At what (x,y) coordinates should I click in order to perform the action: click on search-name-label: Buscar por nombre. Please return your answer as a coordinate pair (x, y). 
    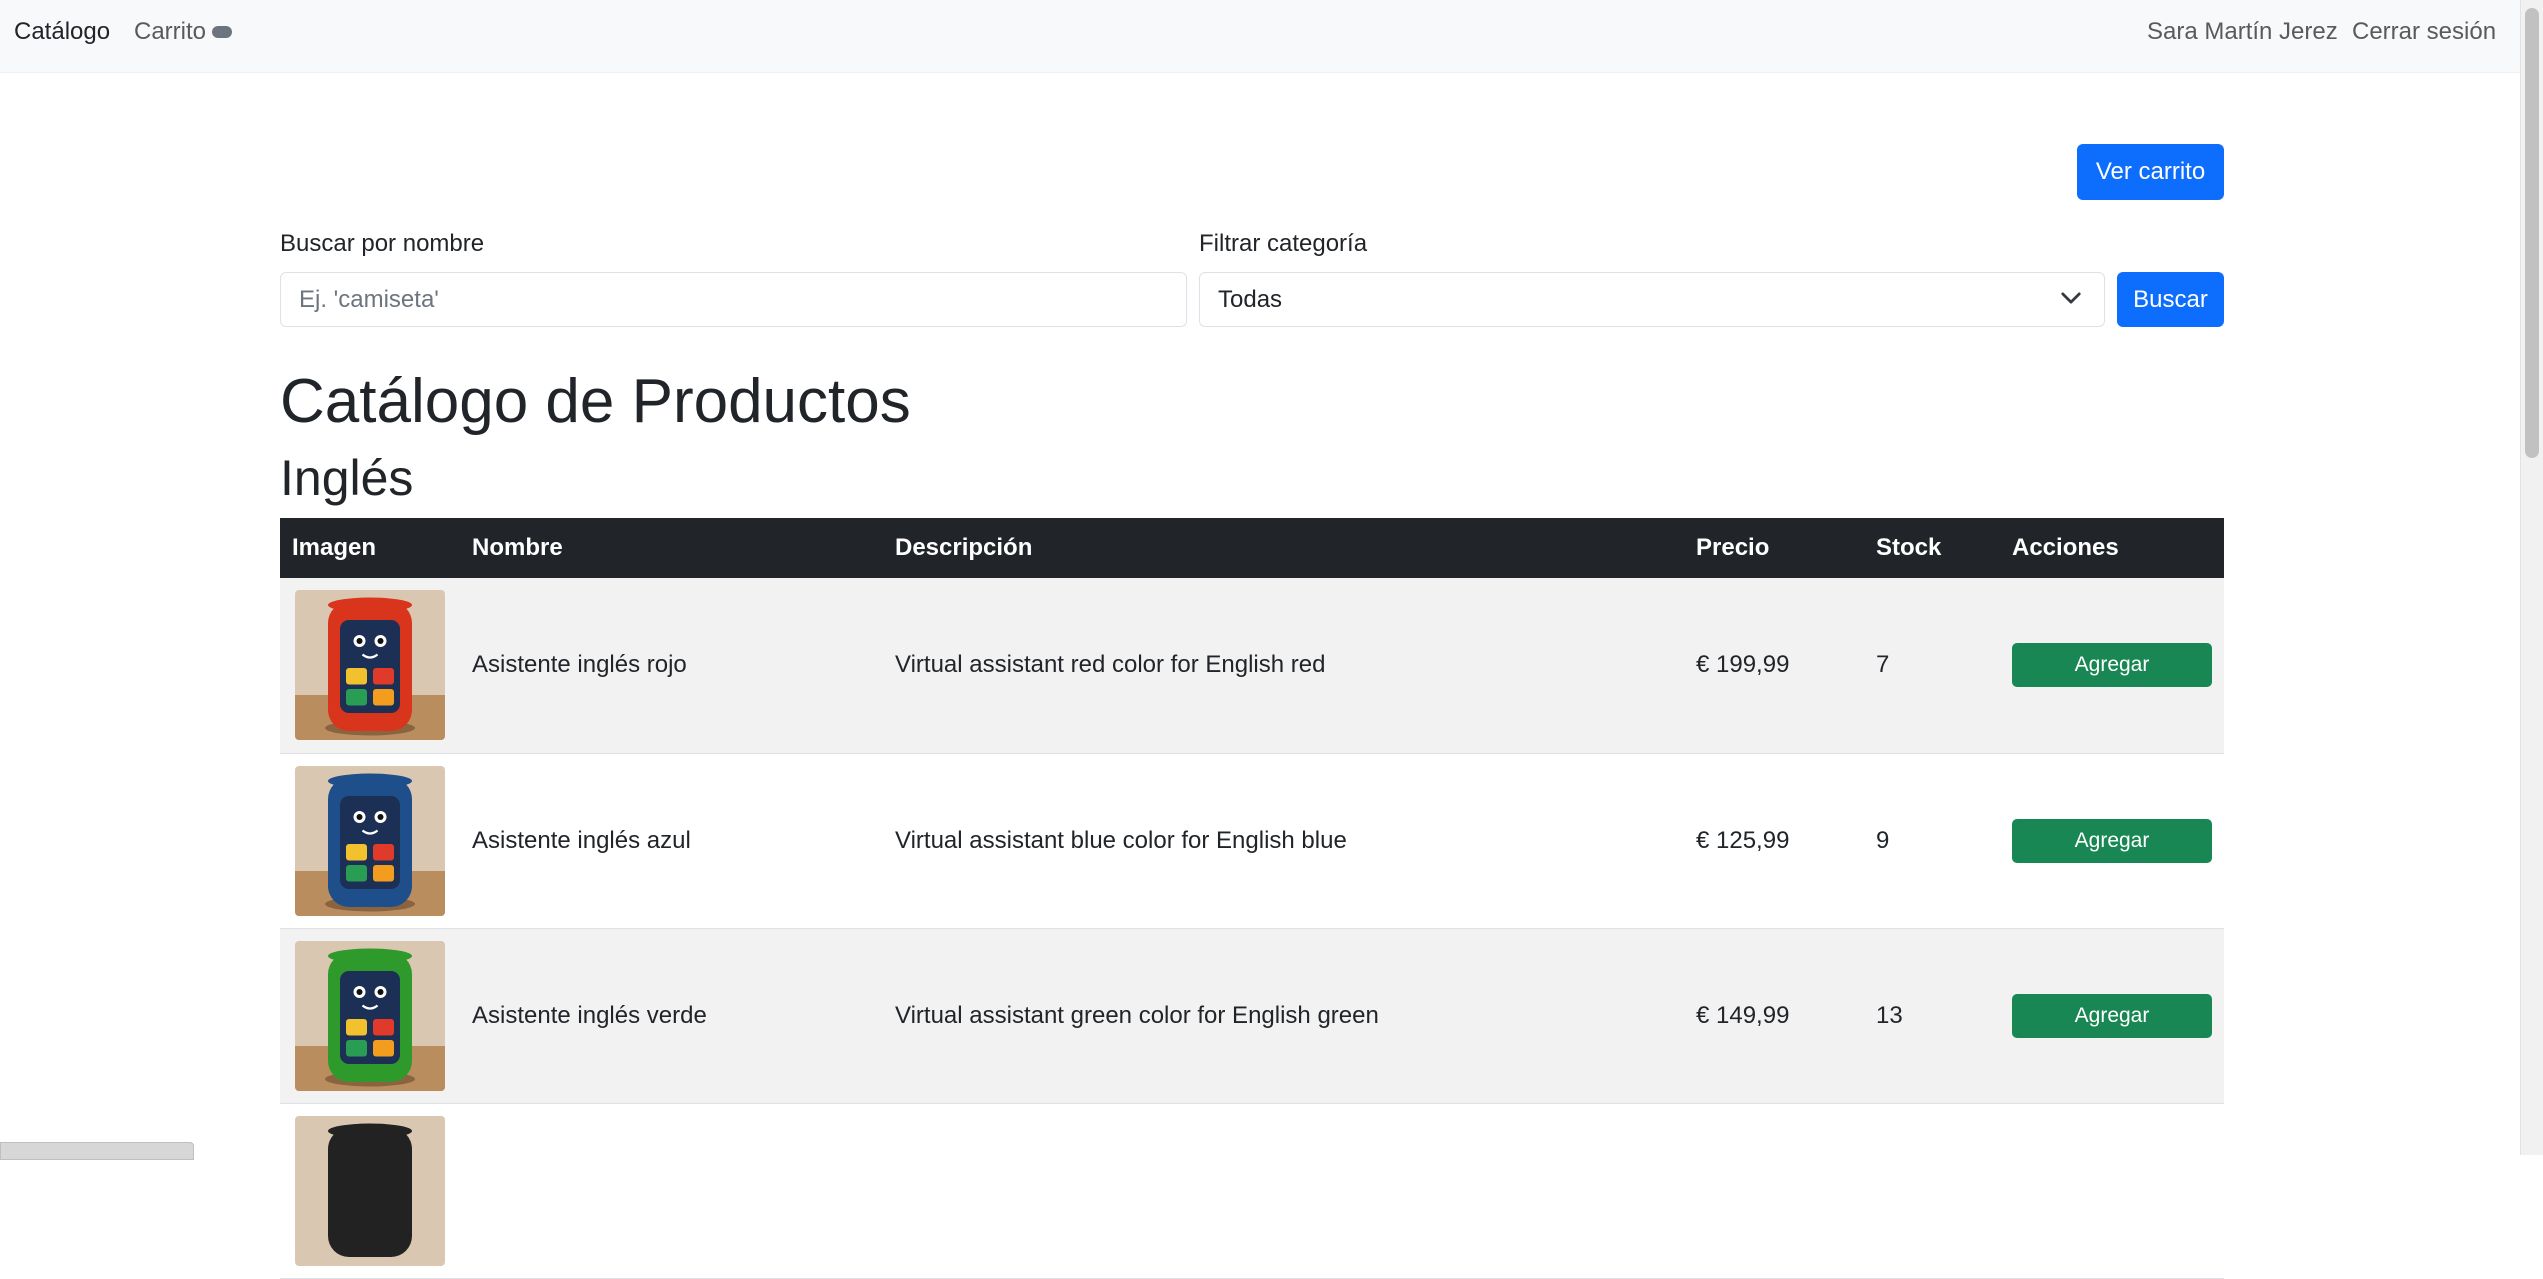
    Looking at the image, I should click on (382, 243).